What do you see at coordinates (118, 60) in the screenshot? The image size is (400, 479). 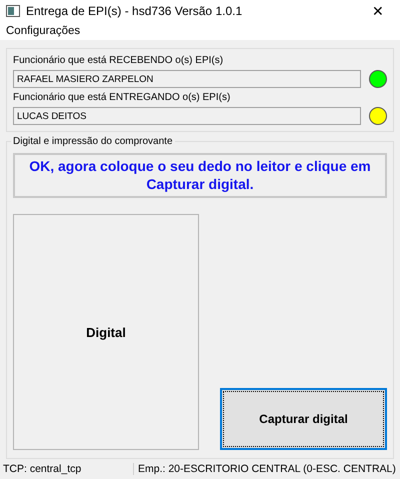 I see `field-label: Funcionário que está RECEBENDO o(s) EPI(s)` at bounding box center [118, 60].